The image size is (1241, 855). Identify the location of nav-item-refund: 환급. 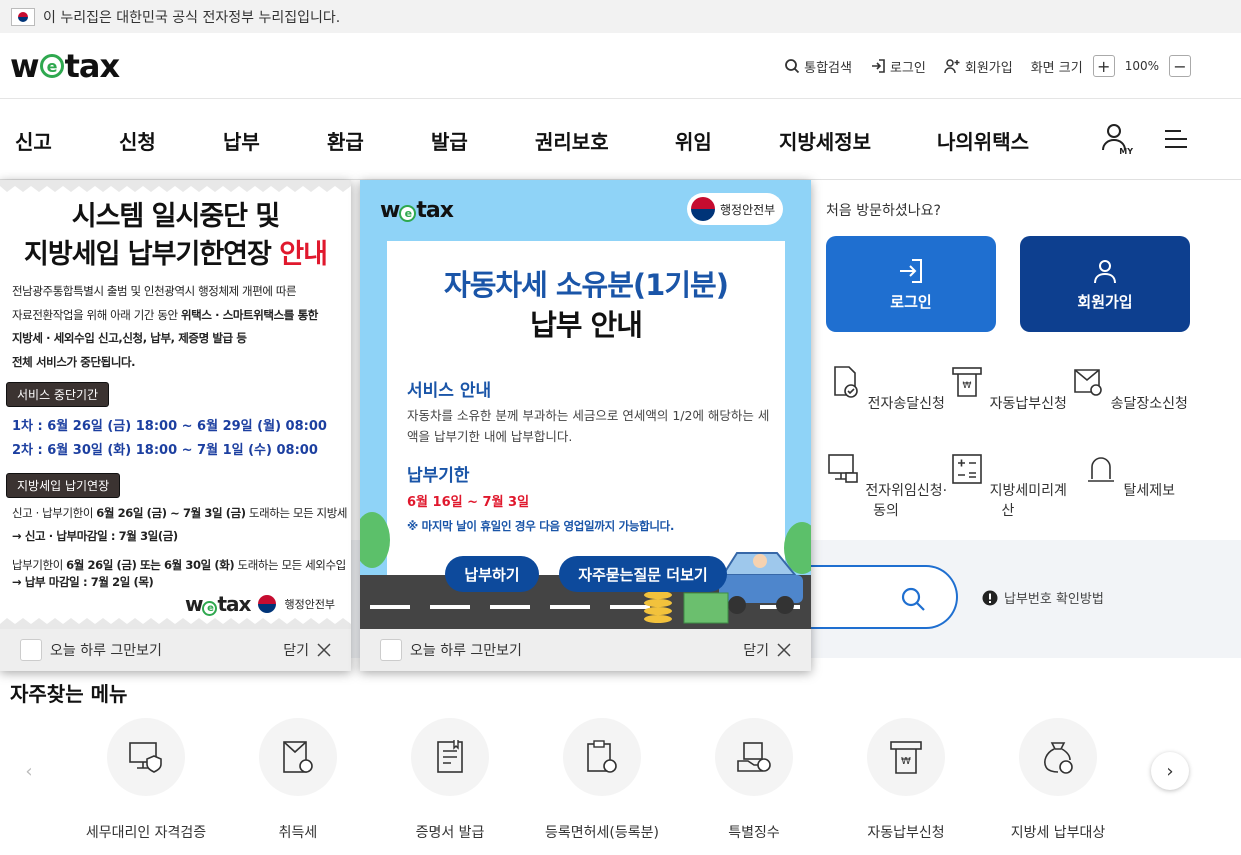
(345, 140).